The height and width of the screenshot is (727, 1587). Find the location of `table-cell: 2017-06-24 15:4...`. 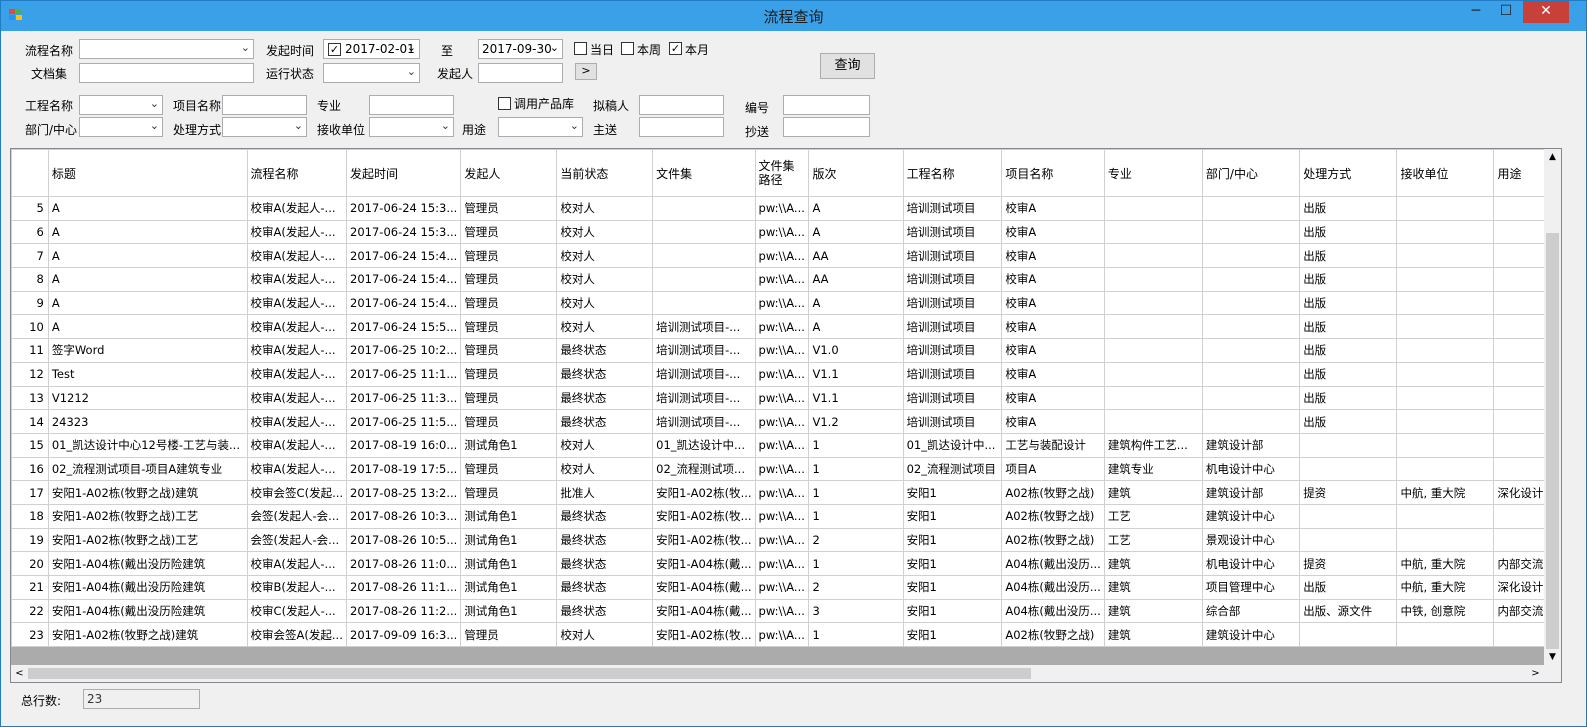

table-cell: 2017-06-24 15:4... is located at coordinates (404, 303).